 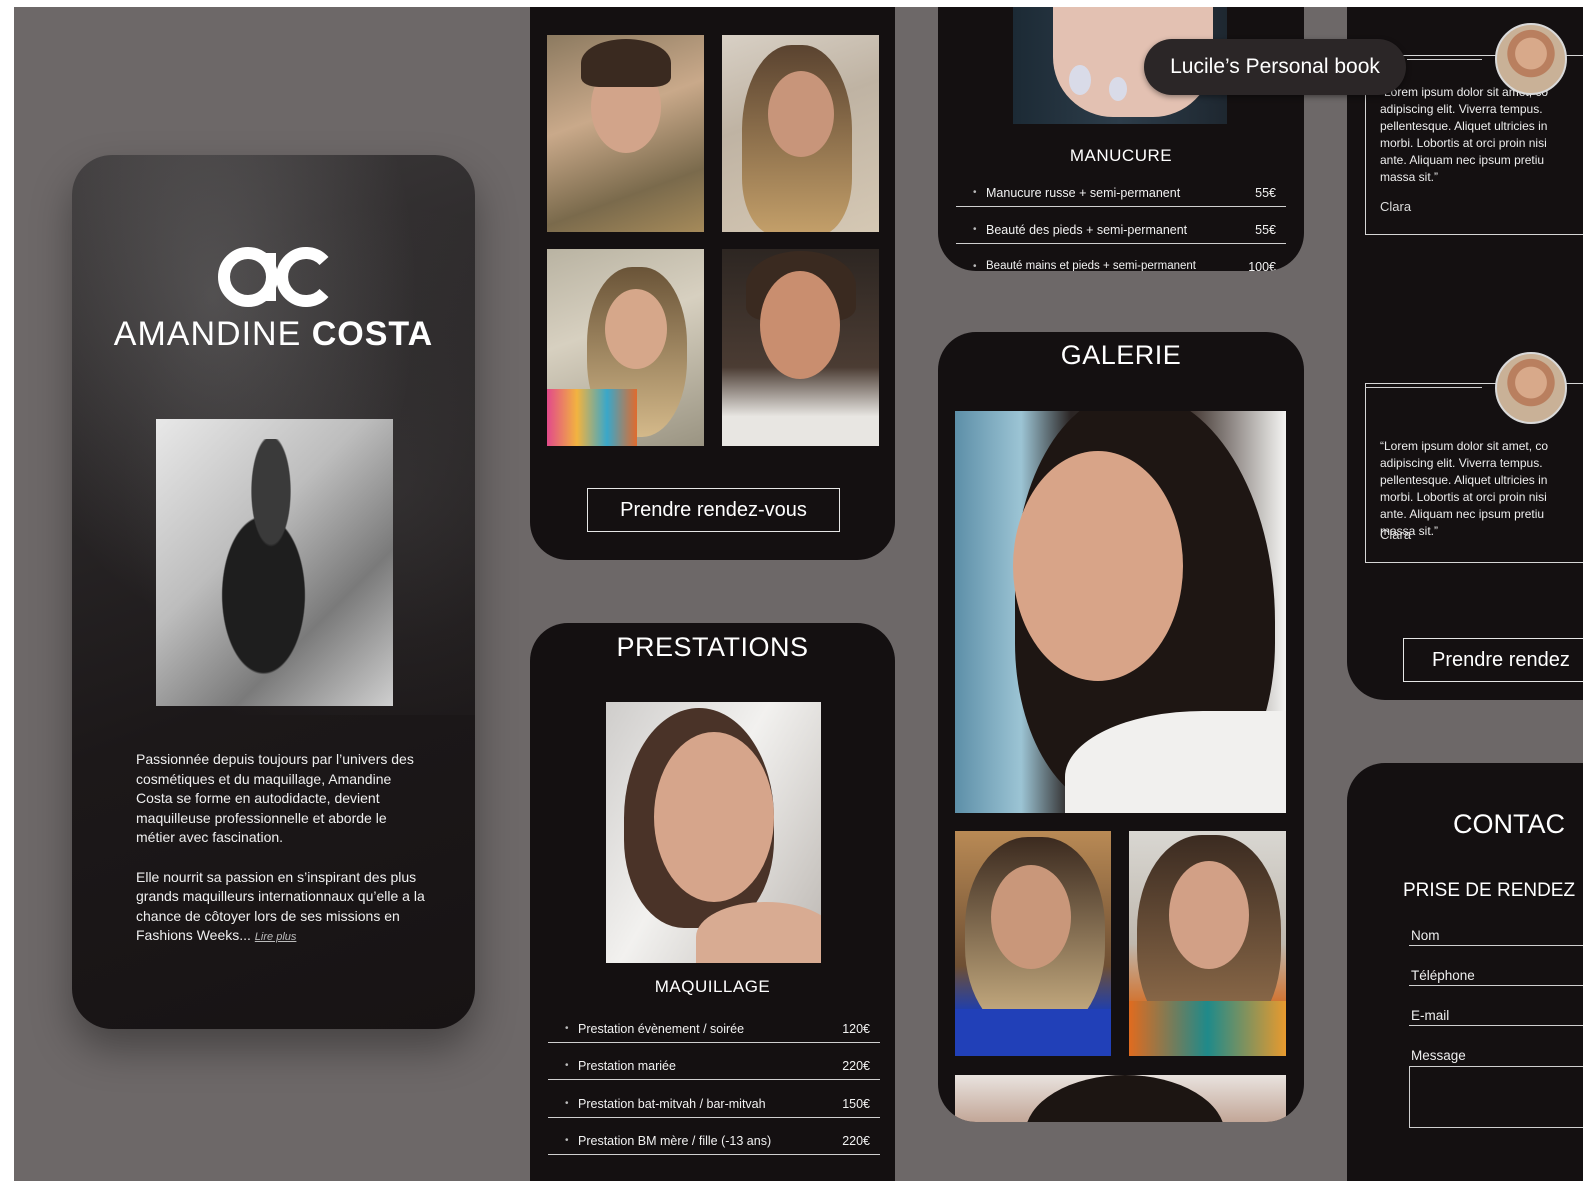 What do you see at coordinates (1091, 265) in the screenshot?
I see `service-label: Beauté mains et pieds + semi-permanent` at bounding box center [1091, 265].